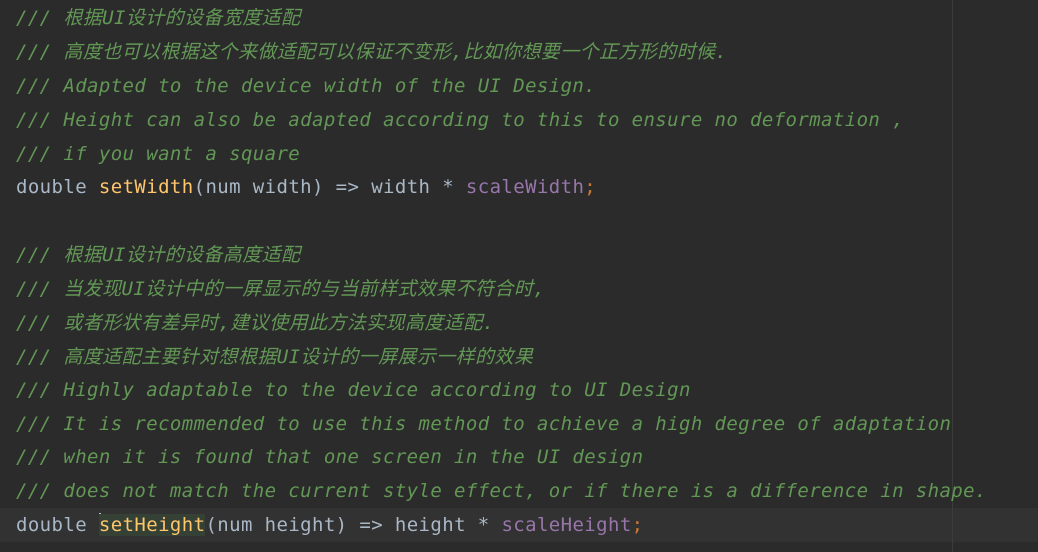 The height and width of the screenshot is (552, 1038). I want to click on doc-comment-line: /// 高度适配主要针对想根据UI设计的一屏展示一样的效果, so click(275, 357).